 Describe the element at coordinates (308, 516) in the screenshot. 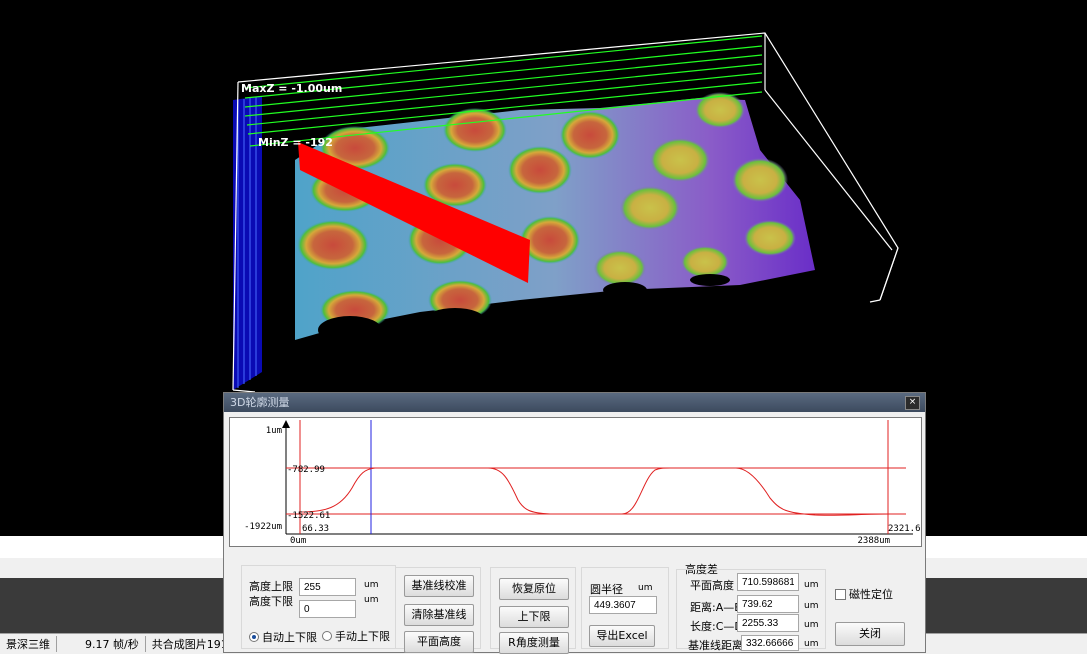

I see `lower-value-label: -1522.61` at that location.